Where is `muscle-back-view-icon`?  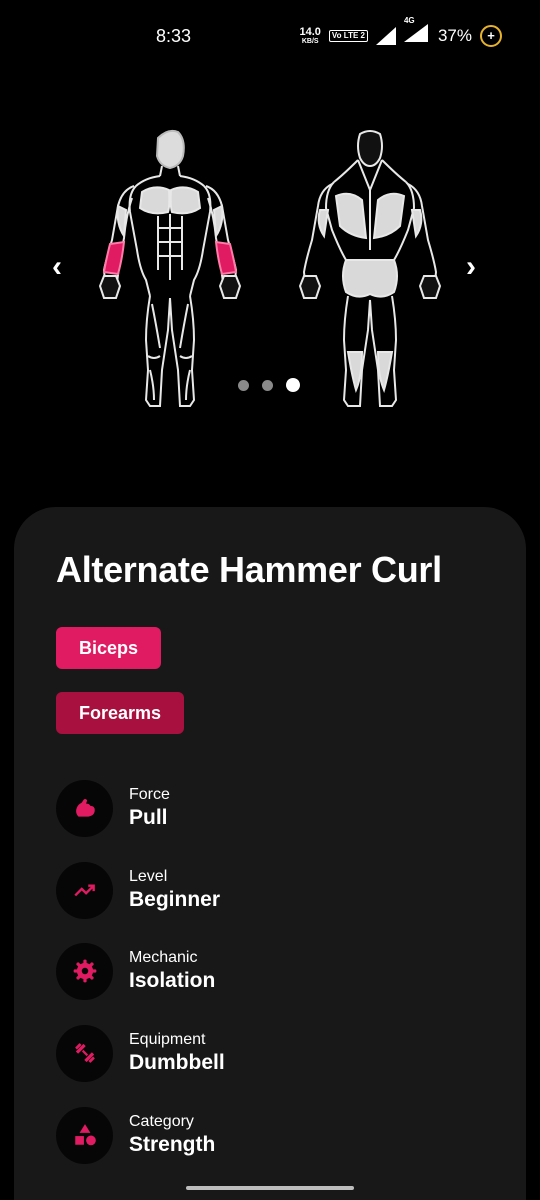 muscle-back-view-icon is located at coordinates (370, 268).